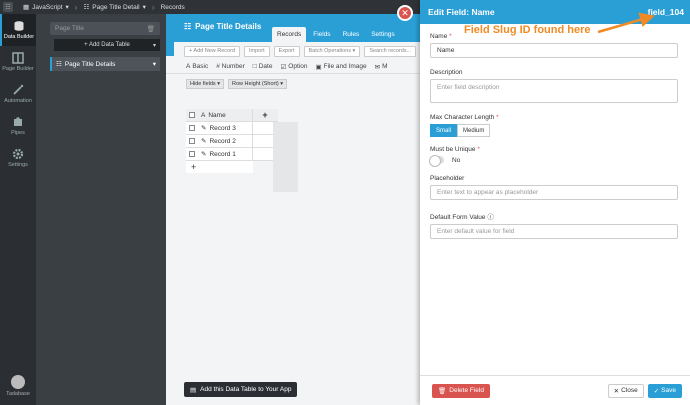 The width and height of the screenshot is (690, 405). I want to click on field-type-file-image: ▣ File and Image, so click(340, 67).